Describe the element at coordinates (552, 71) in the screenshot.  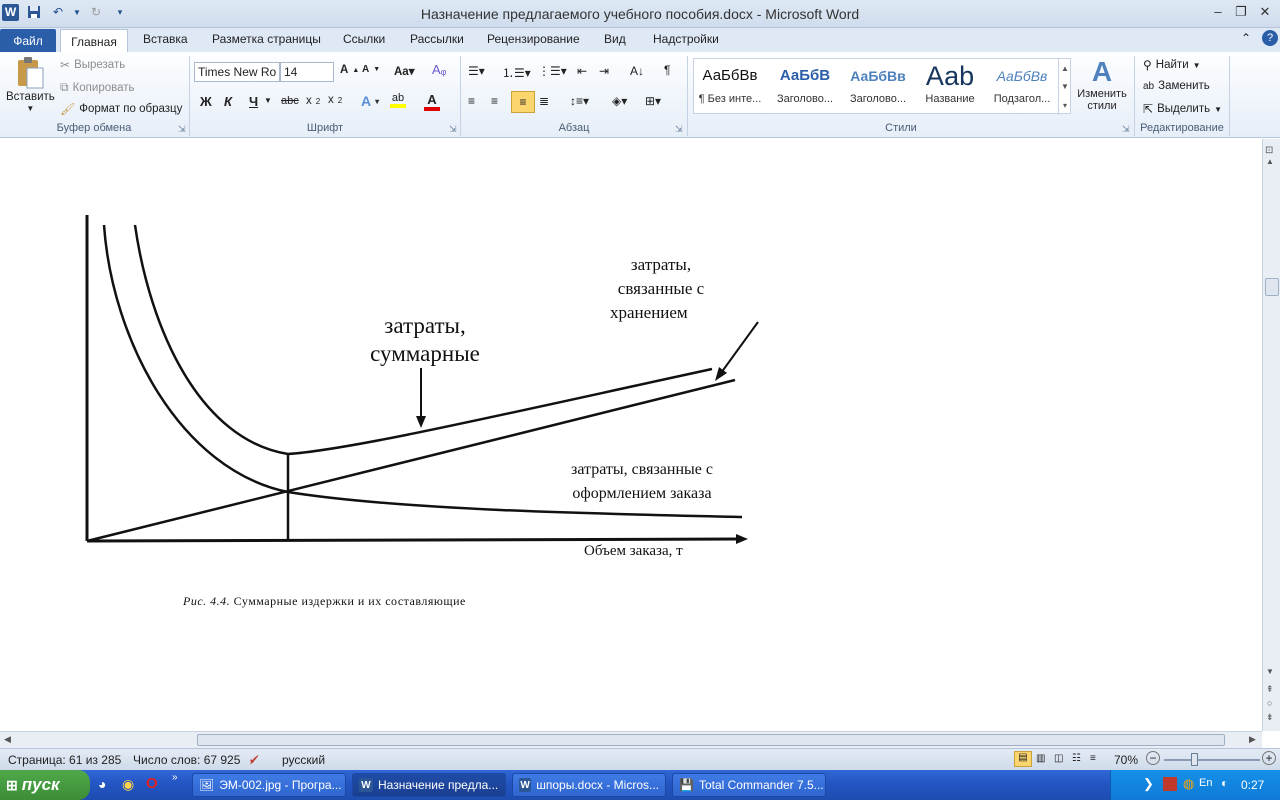
I see `multilevel-list-button: ⋮☰▾` at that location.